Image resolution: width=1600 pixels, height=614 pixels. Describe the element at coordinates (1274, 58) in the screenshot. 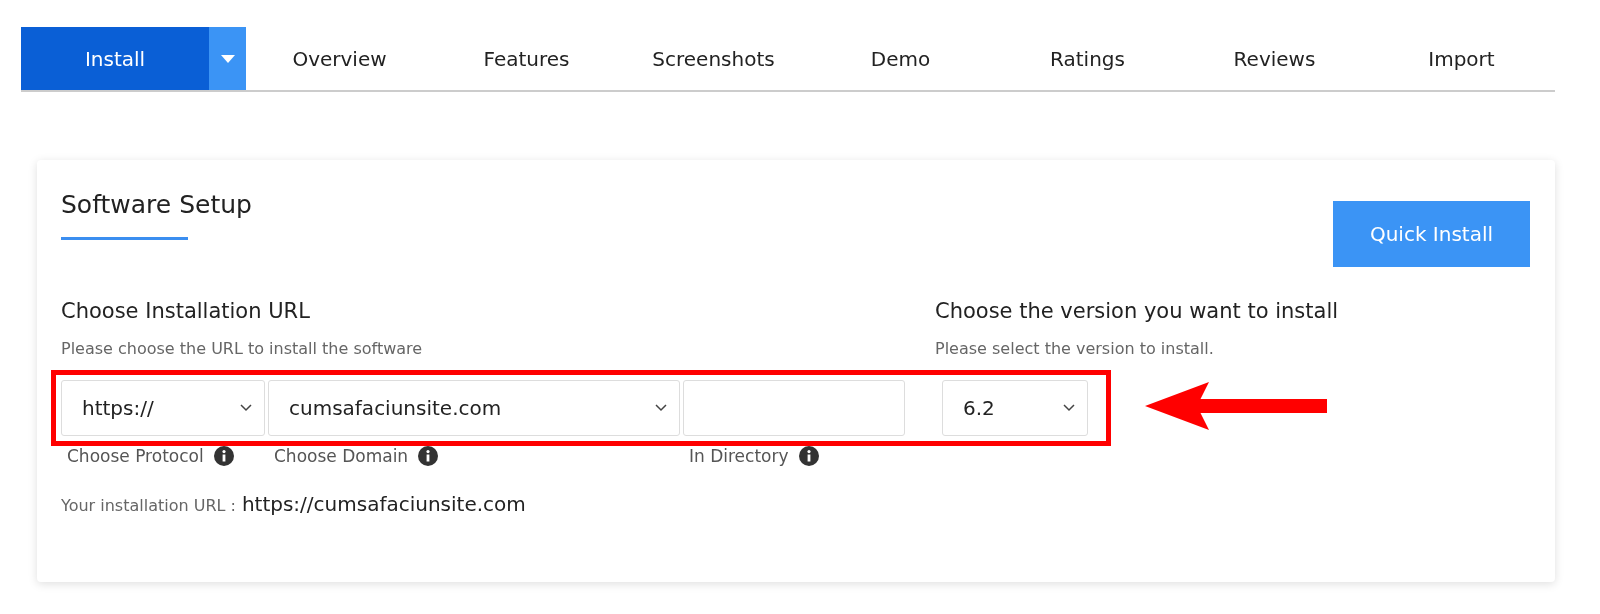

I see `tab: Reviews` at that location.